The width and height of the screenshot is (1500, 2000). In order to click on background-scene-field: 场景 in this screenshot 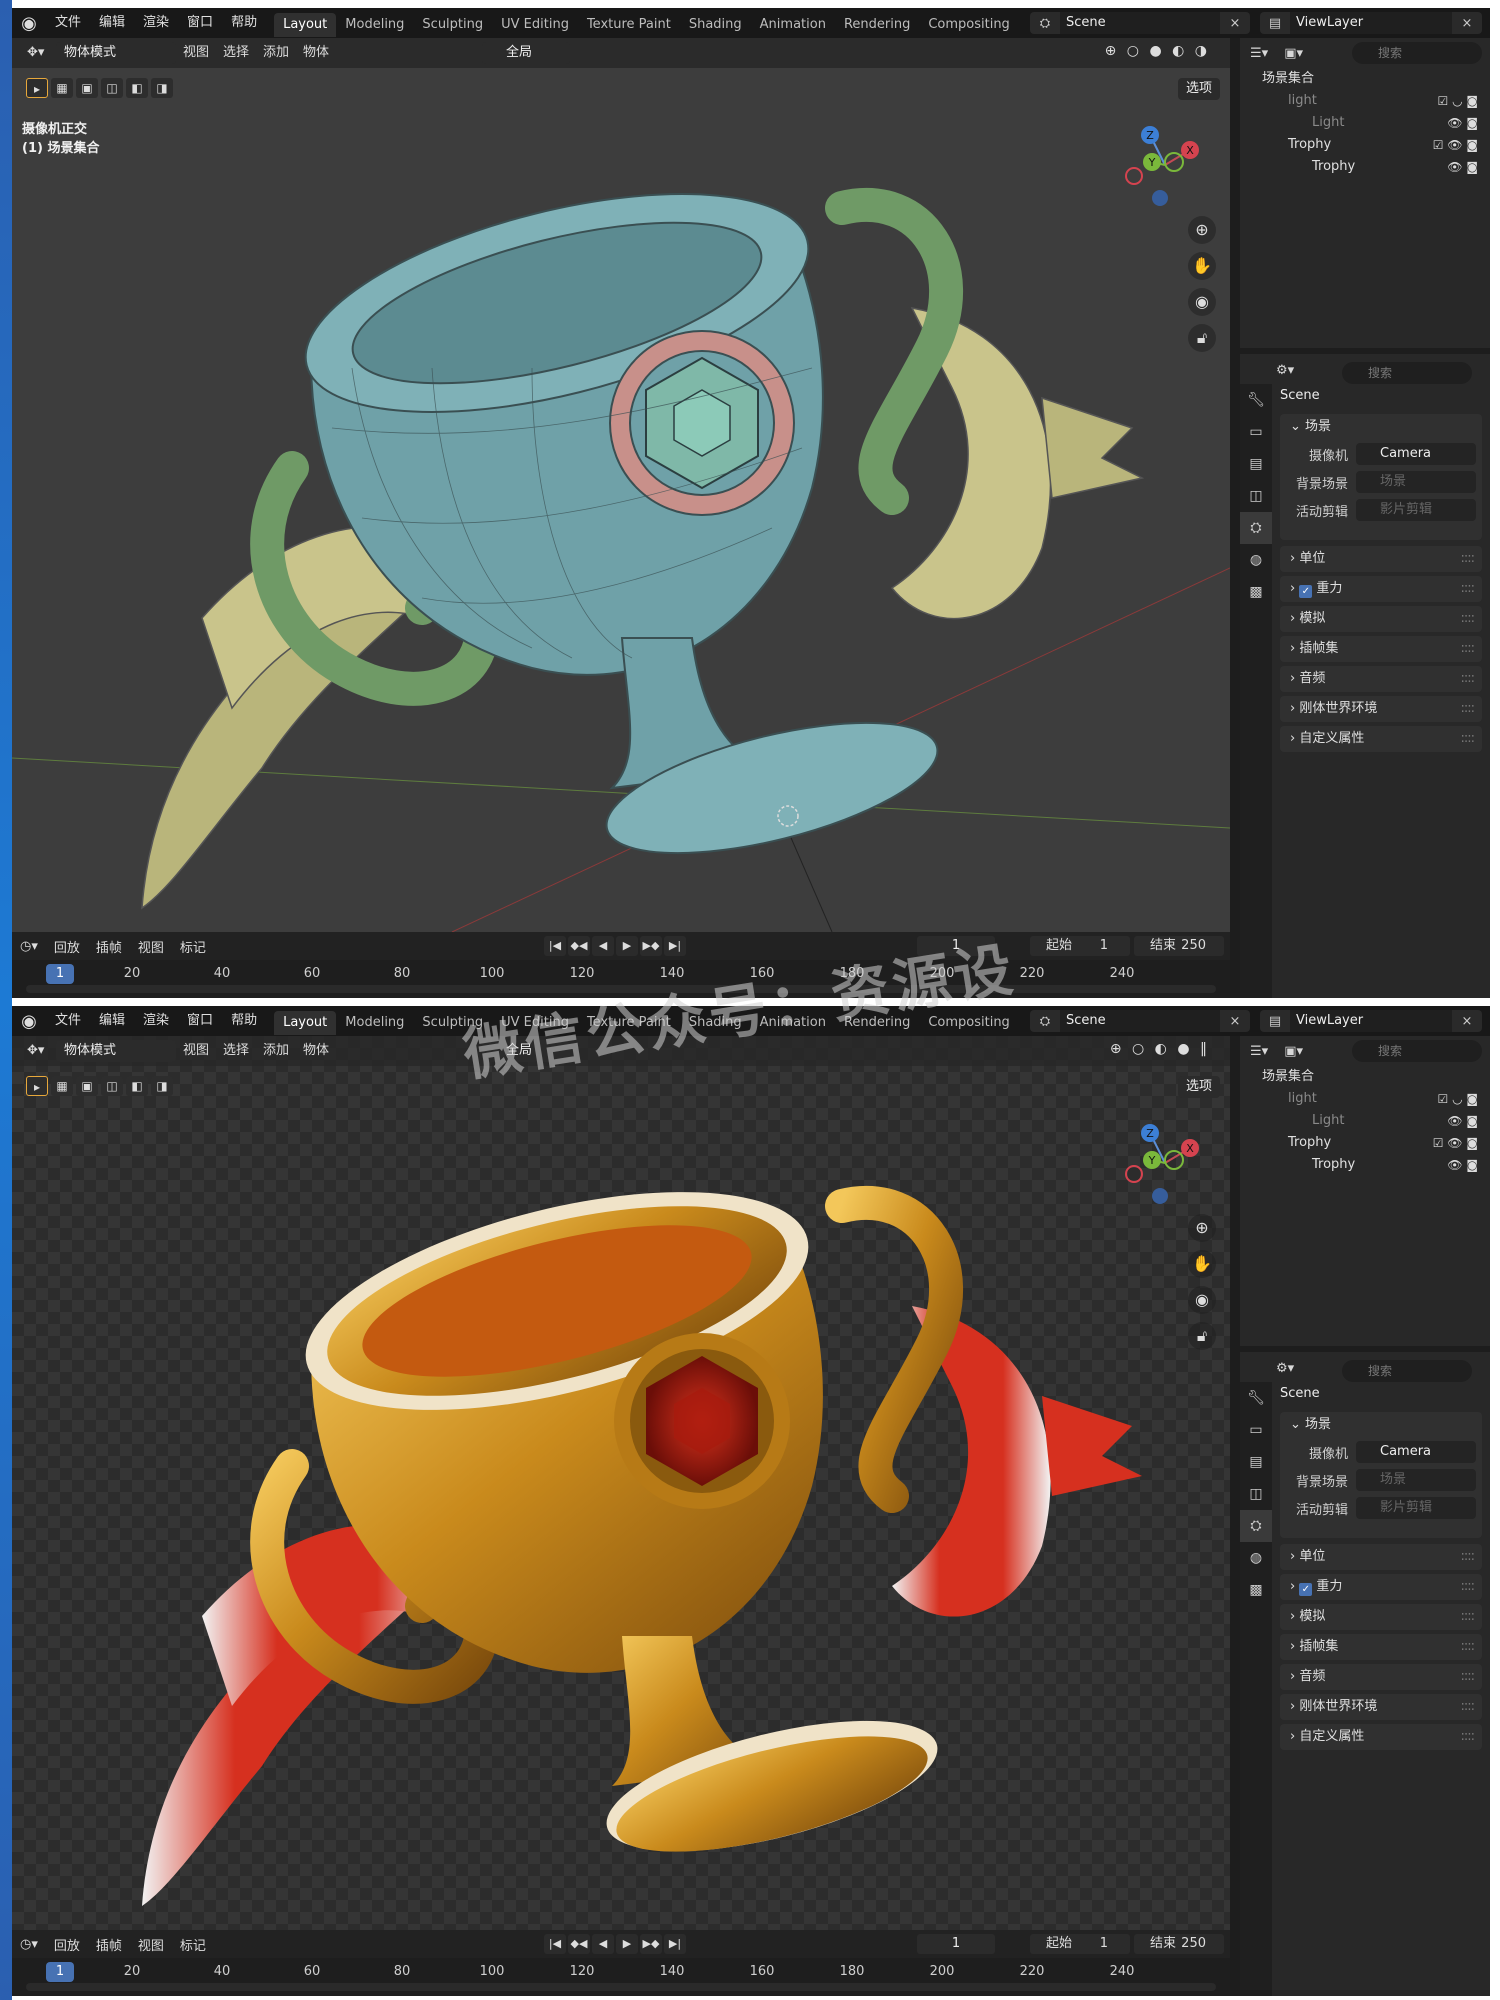, I will do `click(1416, 1480)`.